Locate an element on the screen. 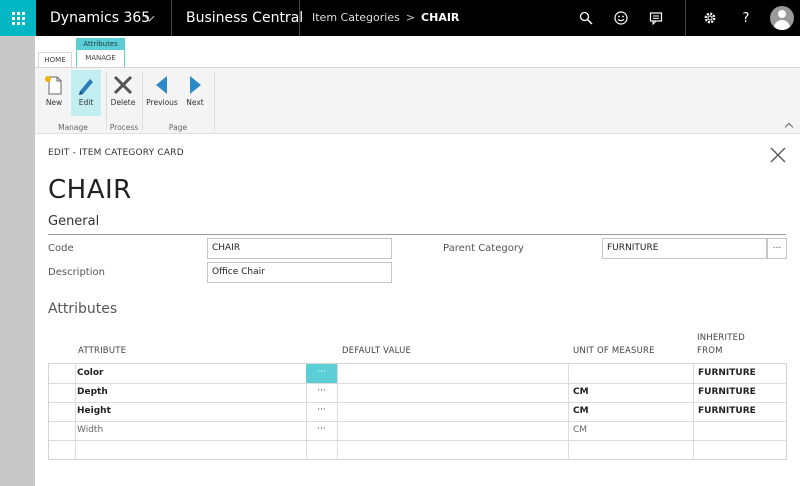 Image resolution: width=800 pixels, height=486 pixels. app-launcher-button is located at coordinates (18, 18).